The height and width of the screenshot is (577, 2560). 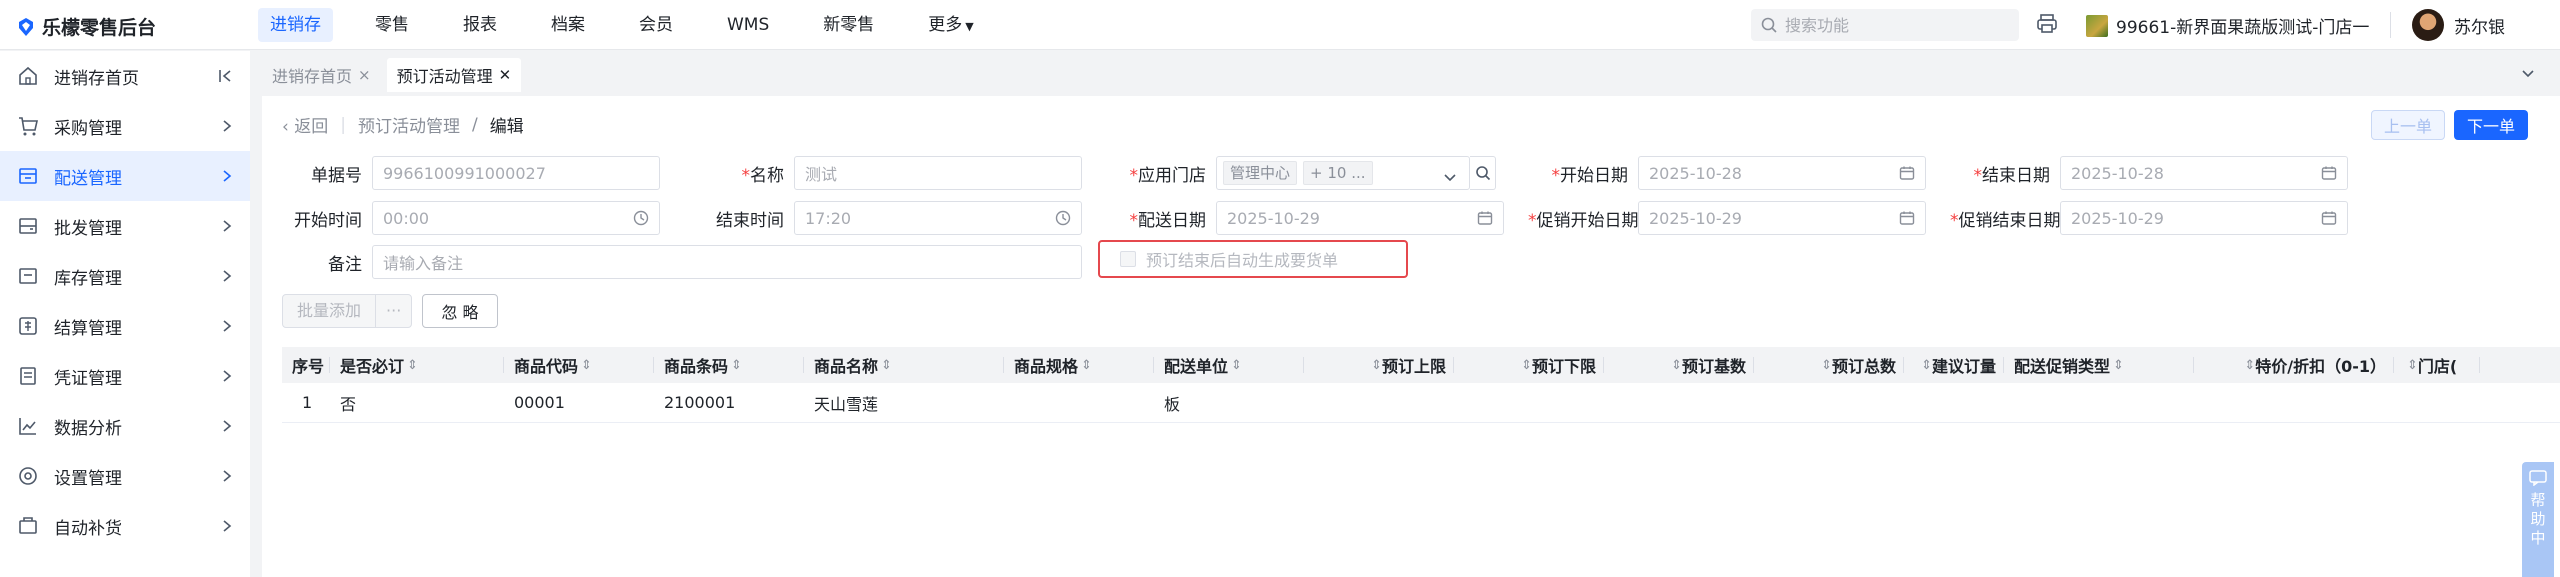 What do you see at coordinates (821, 174) in the screenshot?
I see `name-value: 测试` at bounding box center [821, 174].